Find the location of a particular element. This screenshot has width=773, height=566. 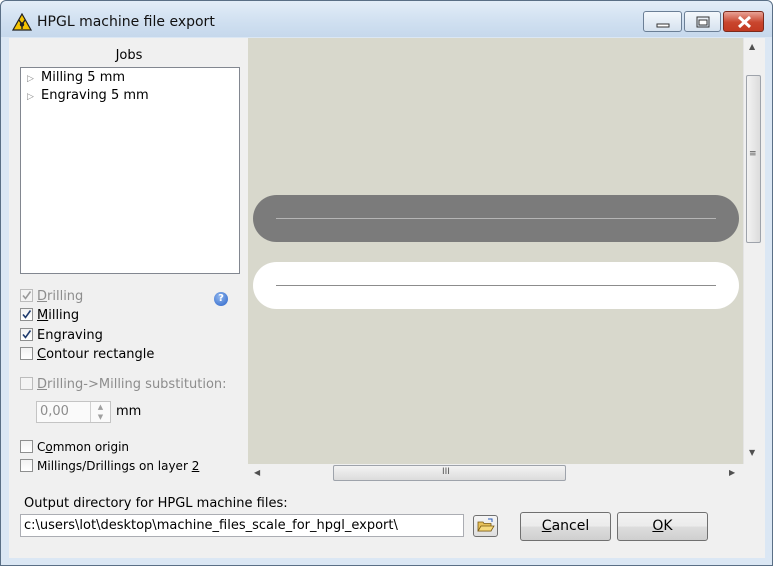

layer2-checkbox: Millings/Drillings on layer 2 is located at coordinates (109, 468).